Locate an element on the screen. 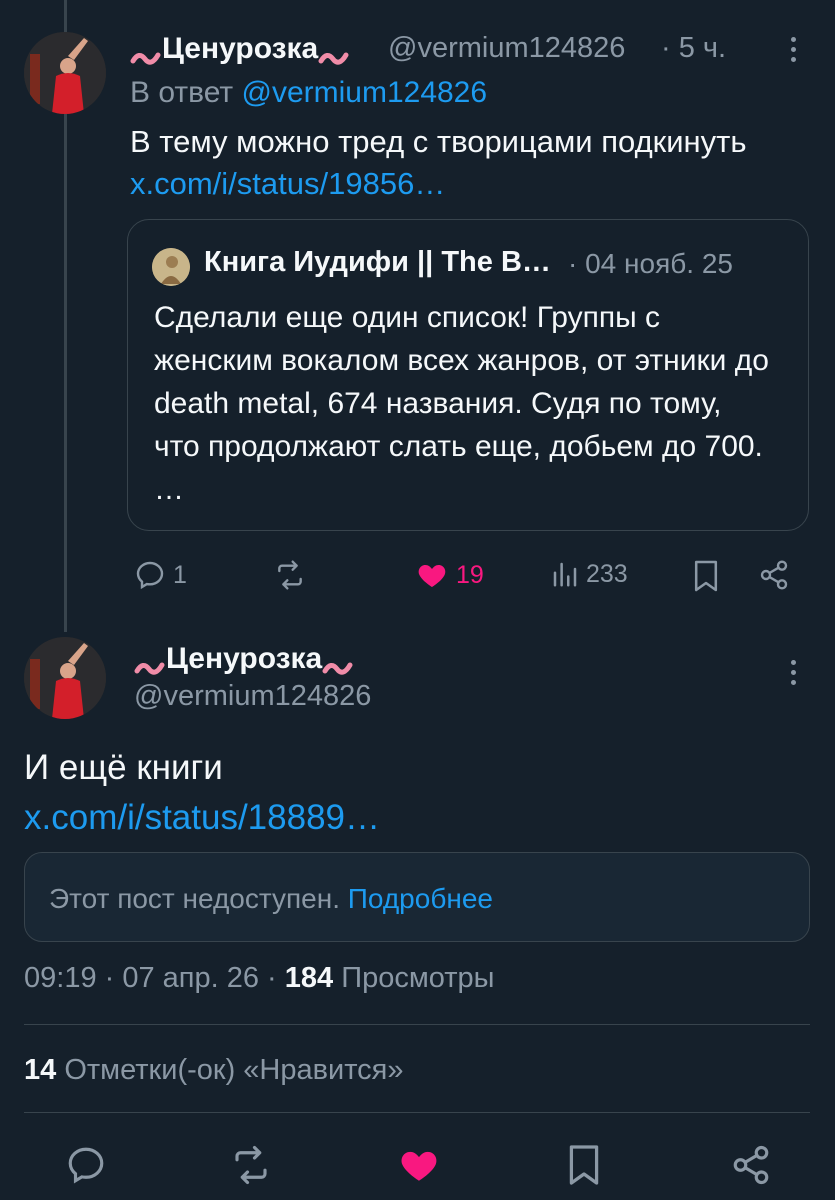  like-button: 19 is located at coordinates (449, 575).